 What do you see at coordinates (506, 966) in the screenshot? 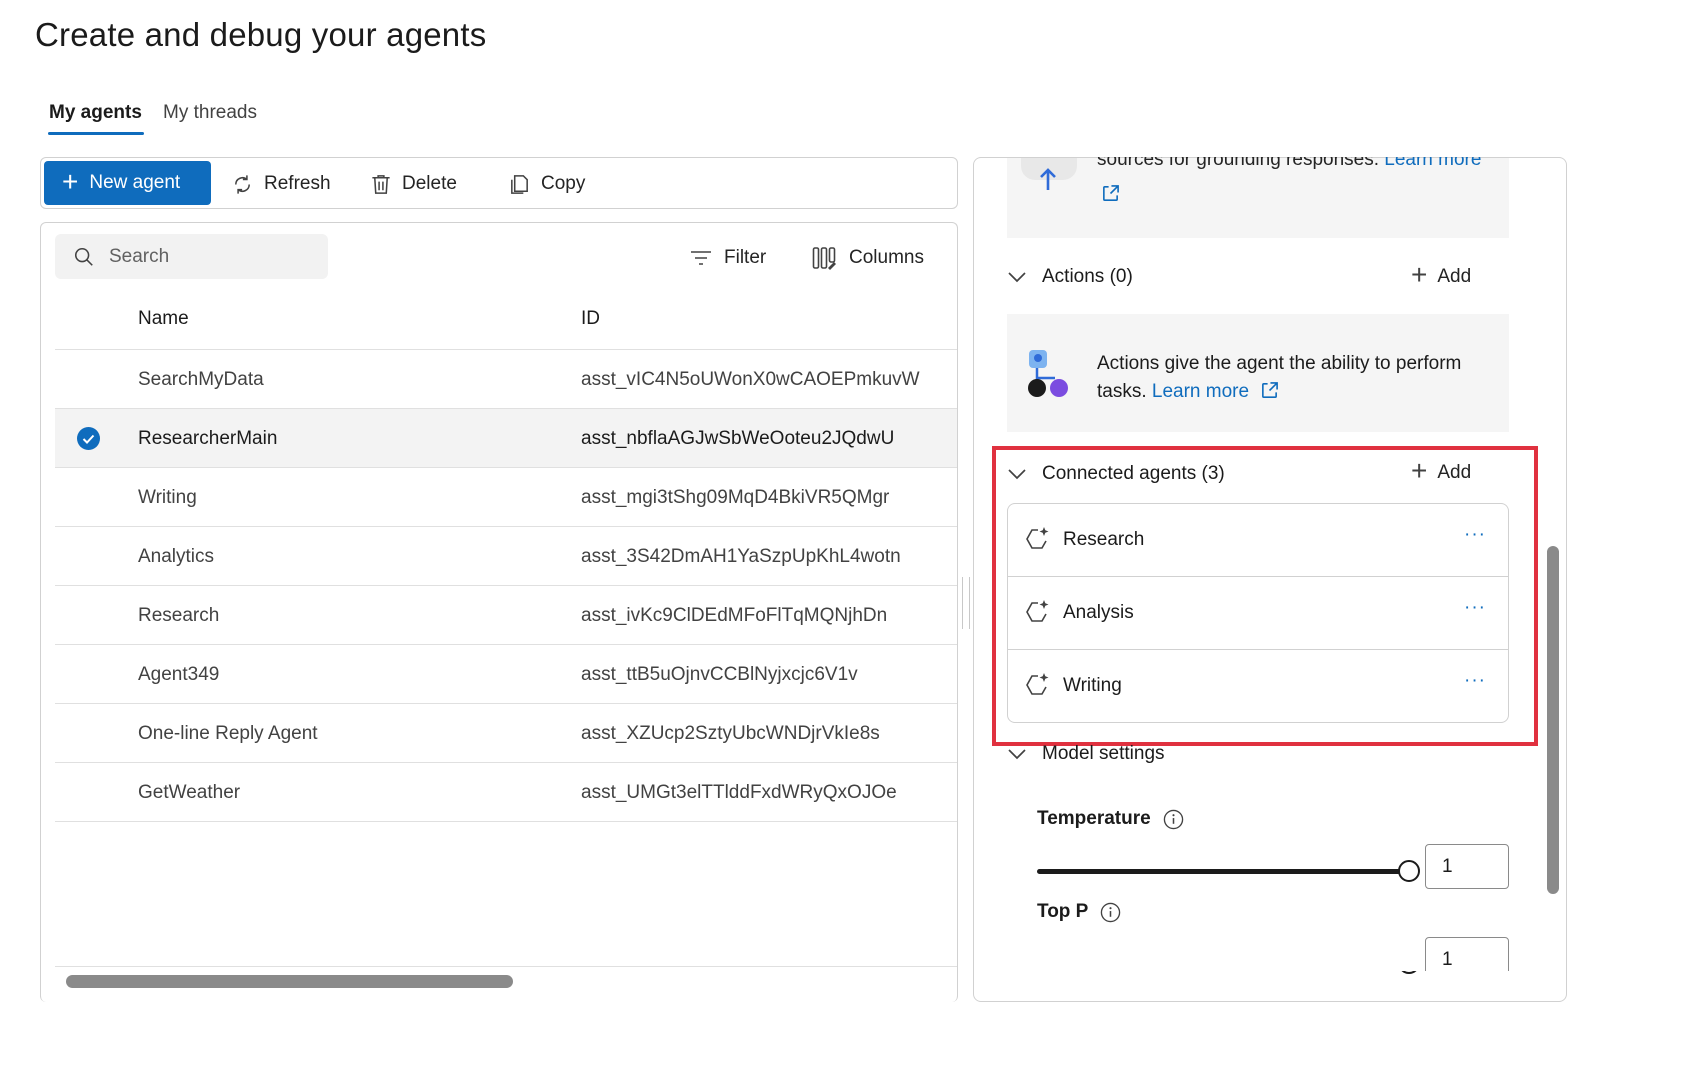
I see `horizontal-scroll-track` at bounding box center [506, 966].